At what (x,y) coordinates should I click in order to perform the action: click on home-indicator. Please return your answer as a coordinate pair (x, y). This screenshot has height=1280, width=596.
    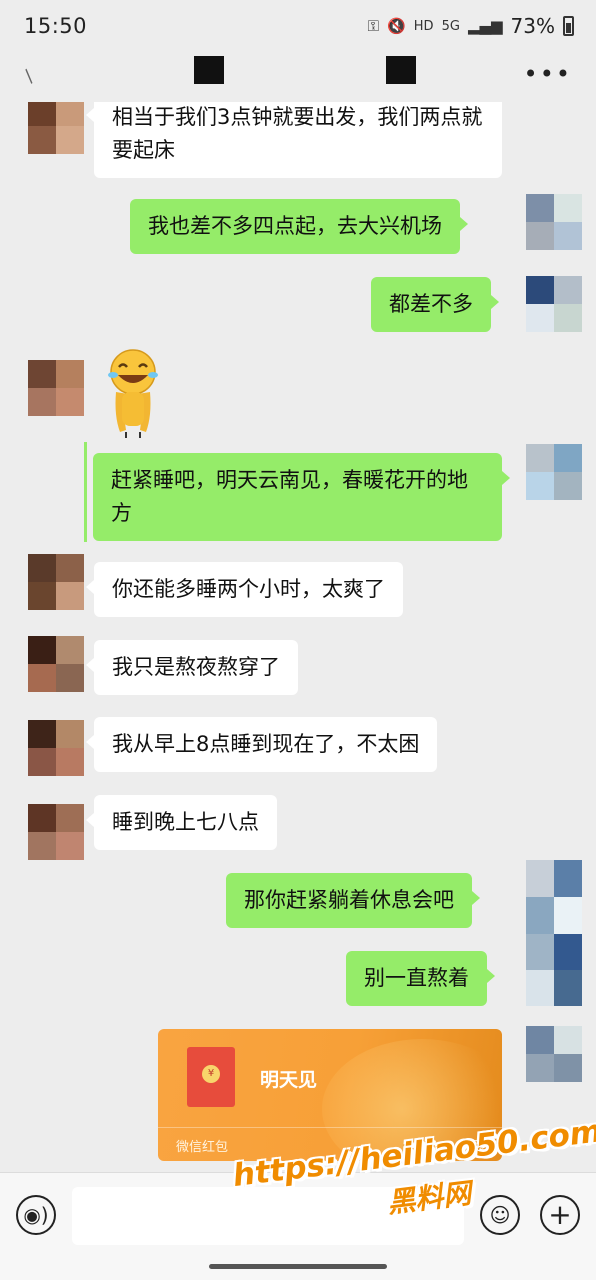
    Looking at the image, I should click on (298, 1266).